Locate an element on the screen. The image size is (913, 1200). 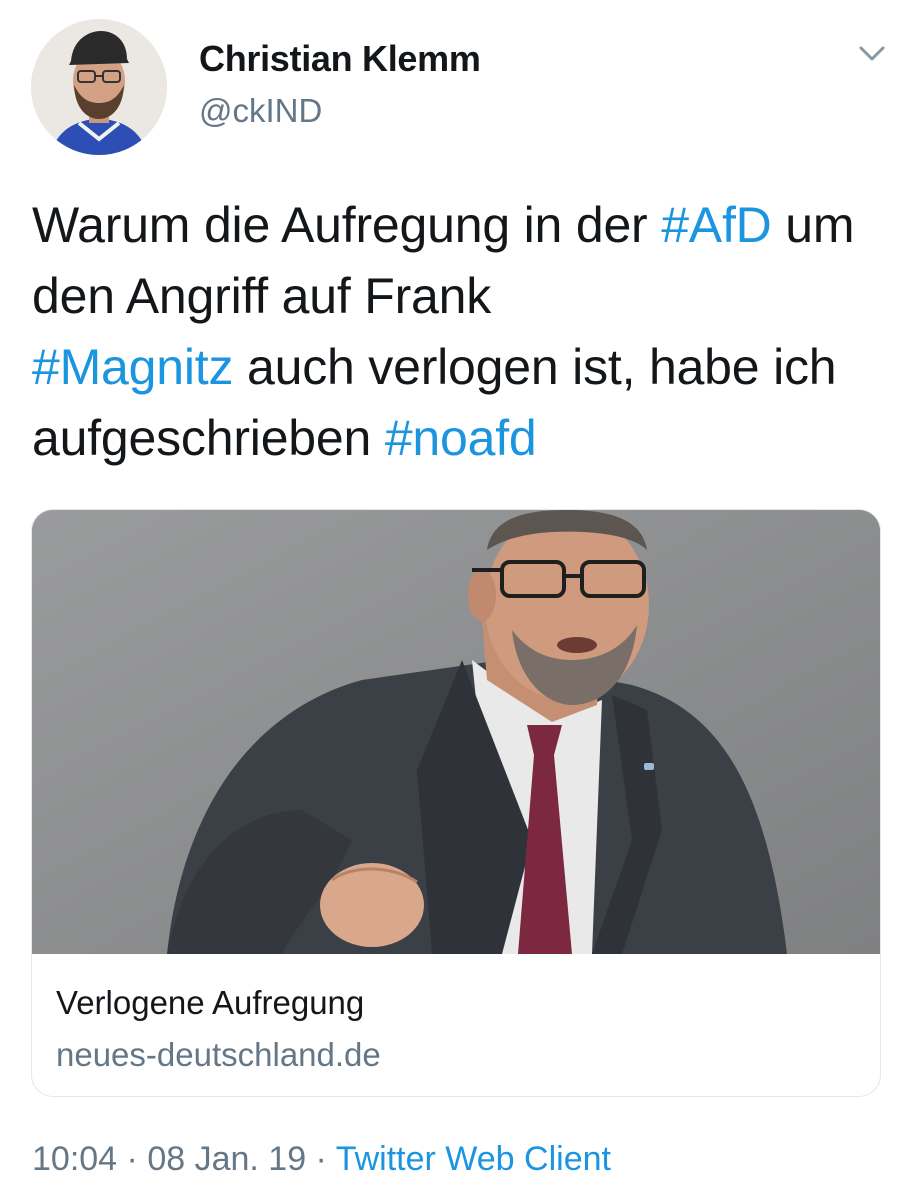
author-handle: @ckIND is located at coordinates (260, 111).